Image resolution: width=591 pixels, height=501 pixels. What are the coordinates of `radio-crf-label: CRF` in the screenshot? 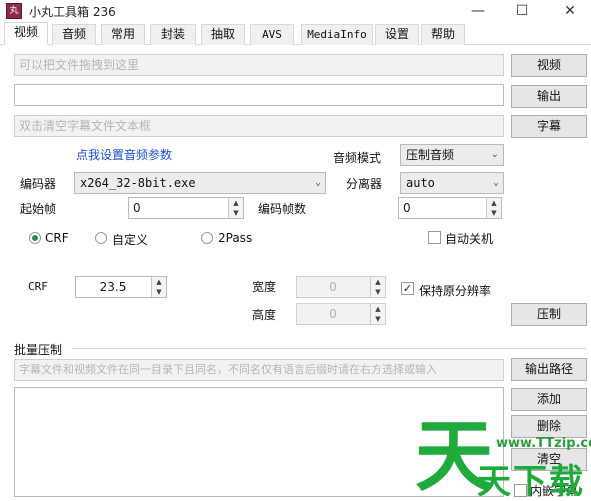 It's located at (57, 238).